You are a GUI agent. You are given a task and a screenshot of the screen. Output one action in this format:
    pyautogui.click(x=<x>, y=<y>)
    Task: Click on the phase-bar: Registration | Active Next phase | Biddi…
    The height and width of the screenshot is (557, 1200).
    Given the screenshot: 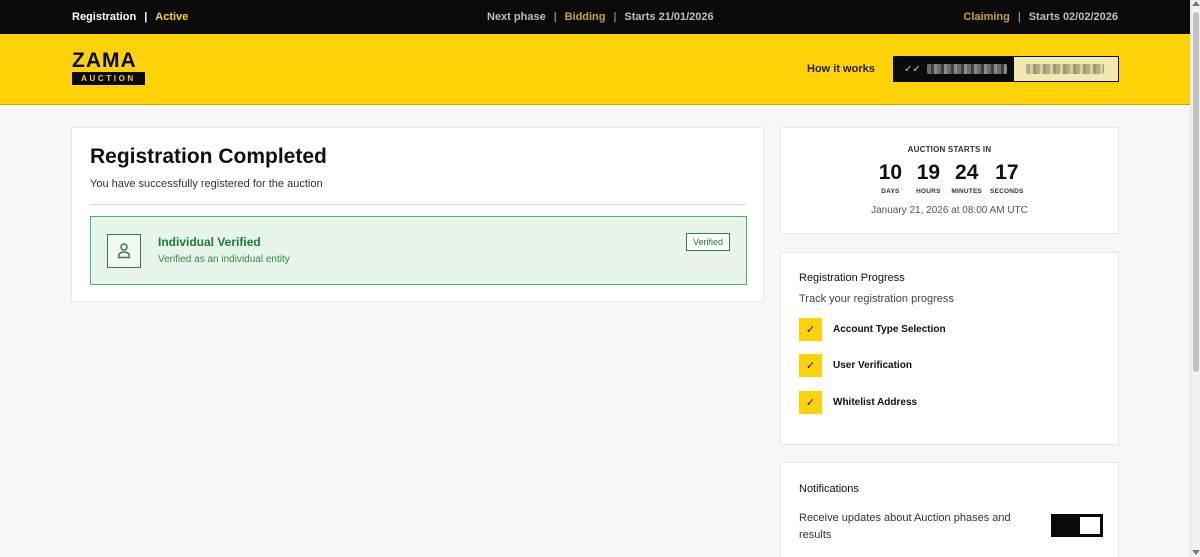 What is the action you would take?
    pyautogui.click(x=595, y=17)
    